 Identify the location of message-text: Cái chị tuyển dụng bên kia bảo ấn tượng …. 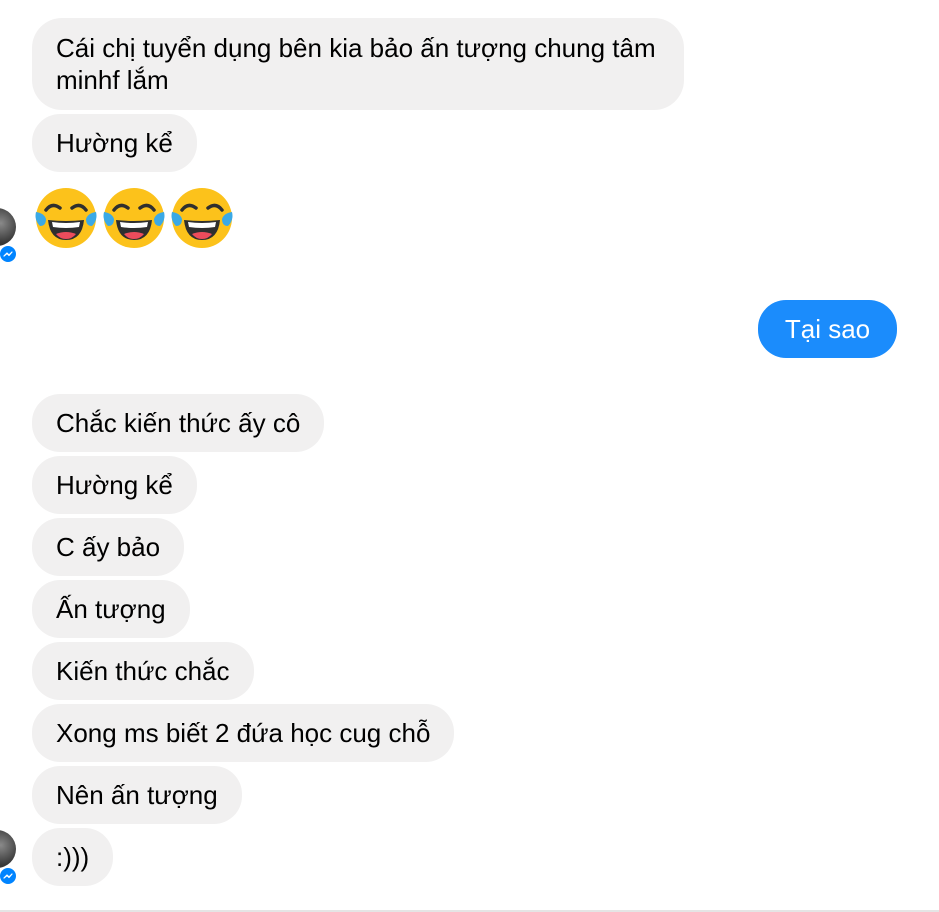
(356, 64).